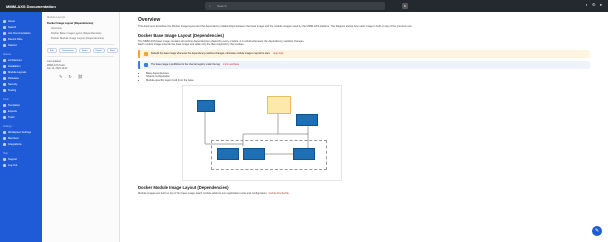 The image size is (608, 242). Describe the element at coordinates (228, 153) in the screenshot. I see `diagram-node-module-a` at that location.